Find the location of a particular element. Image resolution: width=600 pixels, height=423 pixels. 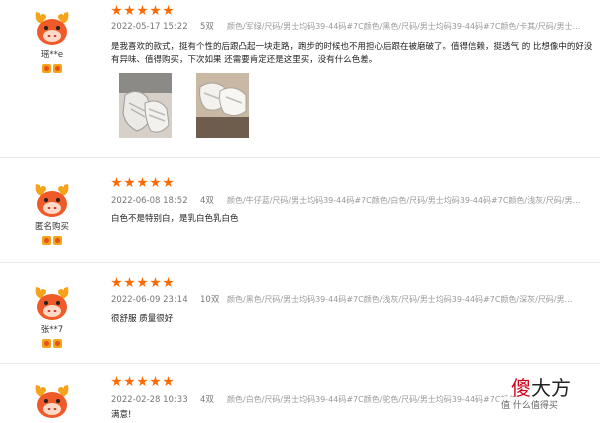

purchase-quantity: 10双 is located at coordinates (210, 300).